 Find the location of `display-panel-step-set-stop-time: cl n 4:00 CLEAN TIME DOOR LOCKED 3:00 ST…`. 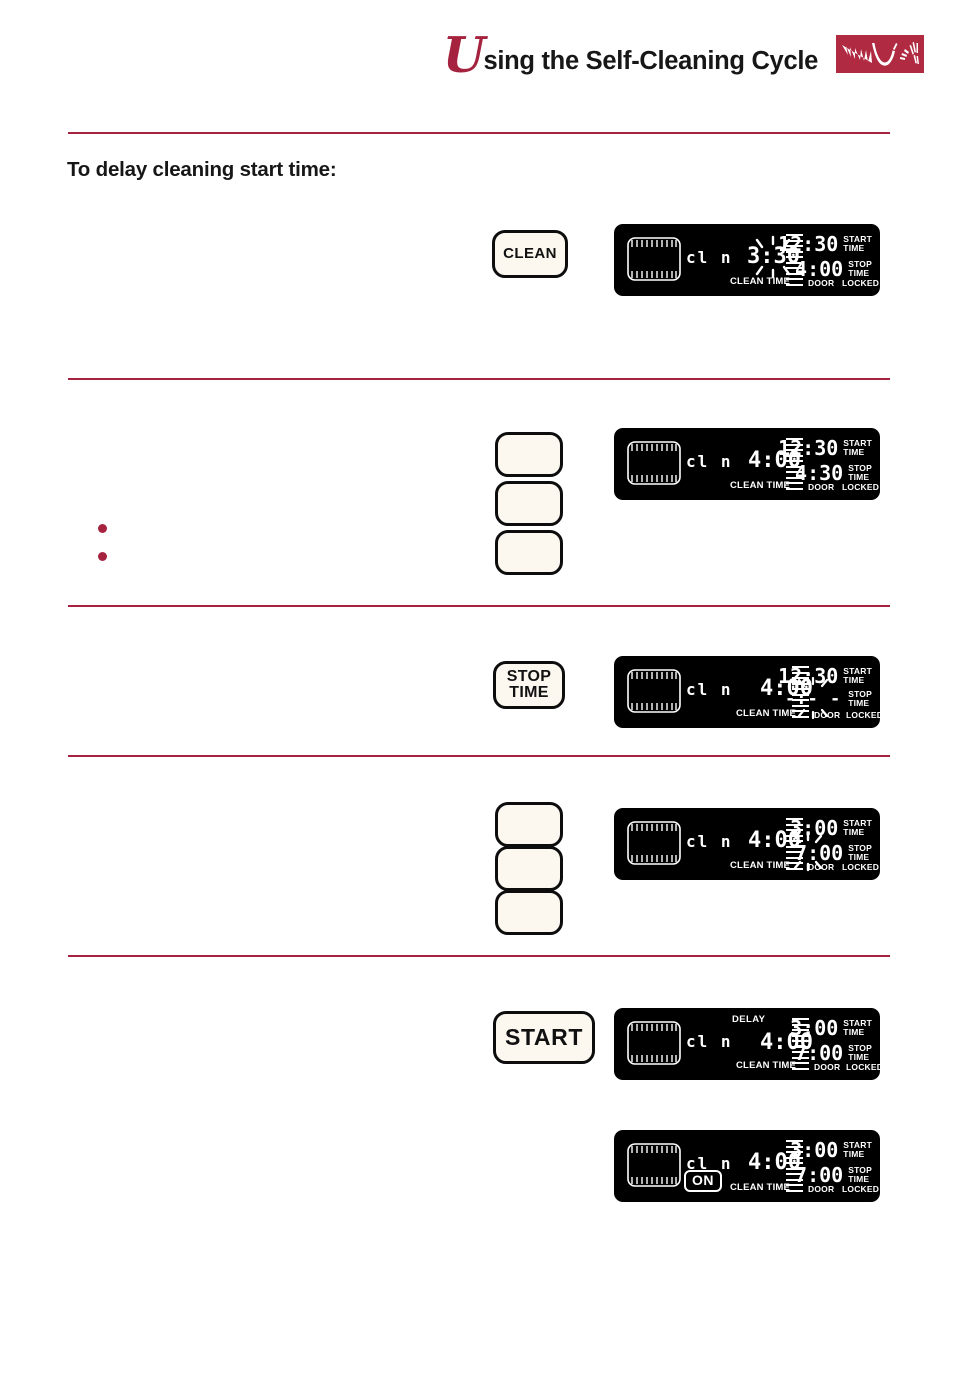

display-panel-step-set-stop-time: cl n 4:00 CLEAN TIME DOOR LOCKED 3:00 ST… is located at coordinates (747, 844).